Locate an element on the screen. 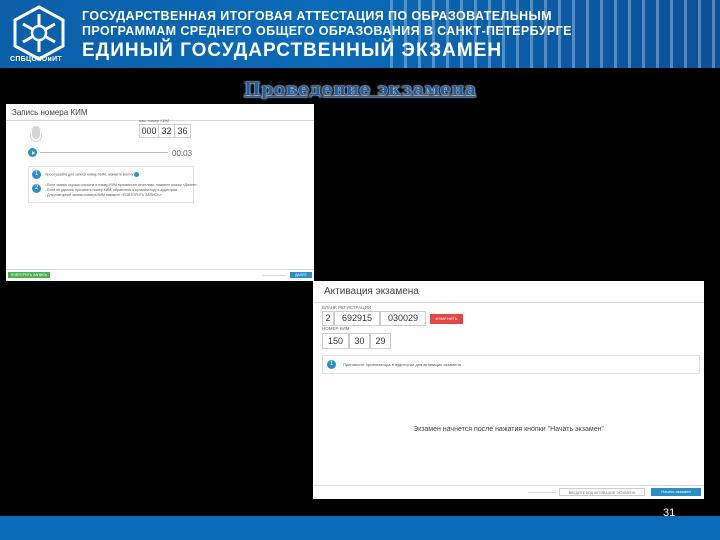 Image resolution: width=720 pixels, height=540 pixels. kim-part-1: 150 is located at coordinates (335, 341).